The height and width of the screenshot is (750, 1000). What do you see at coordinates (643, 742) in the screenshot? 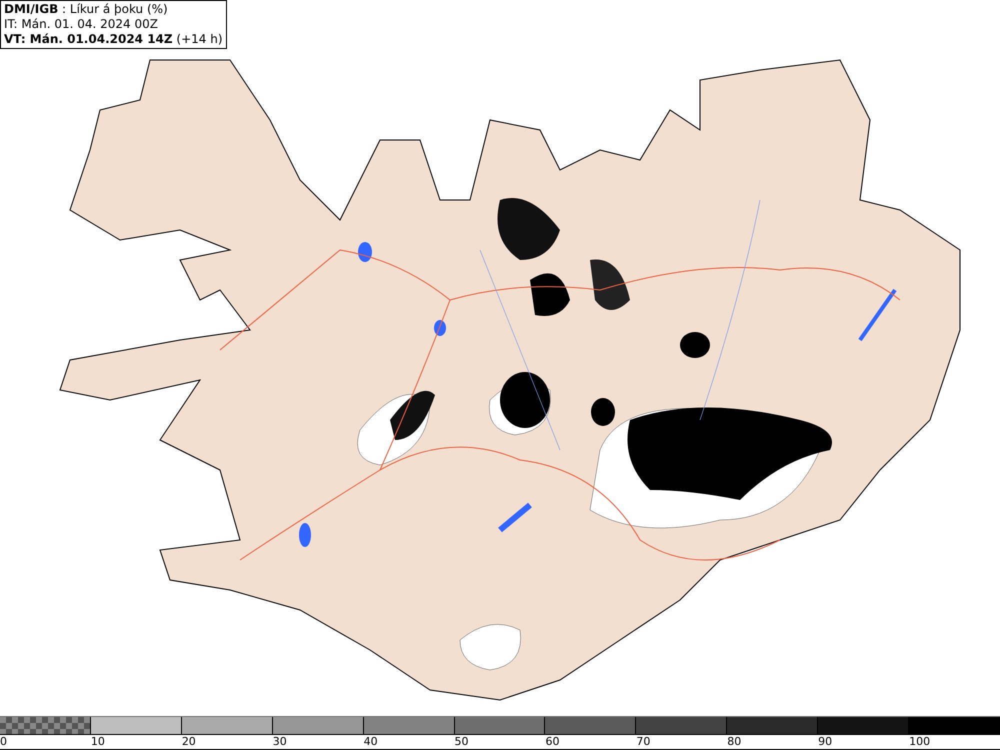
I see `legend-tick-label: 70` at bounding box center [643, 742].